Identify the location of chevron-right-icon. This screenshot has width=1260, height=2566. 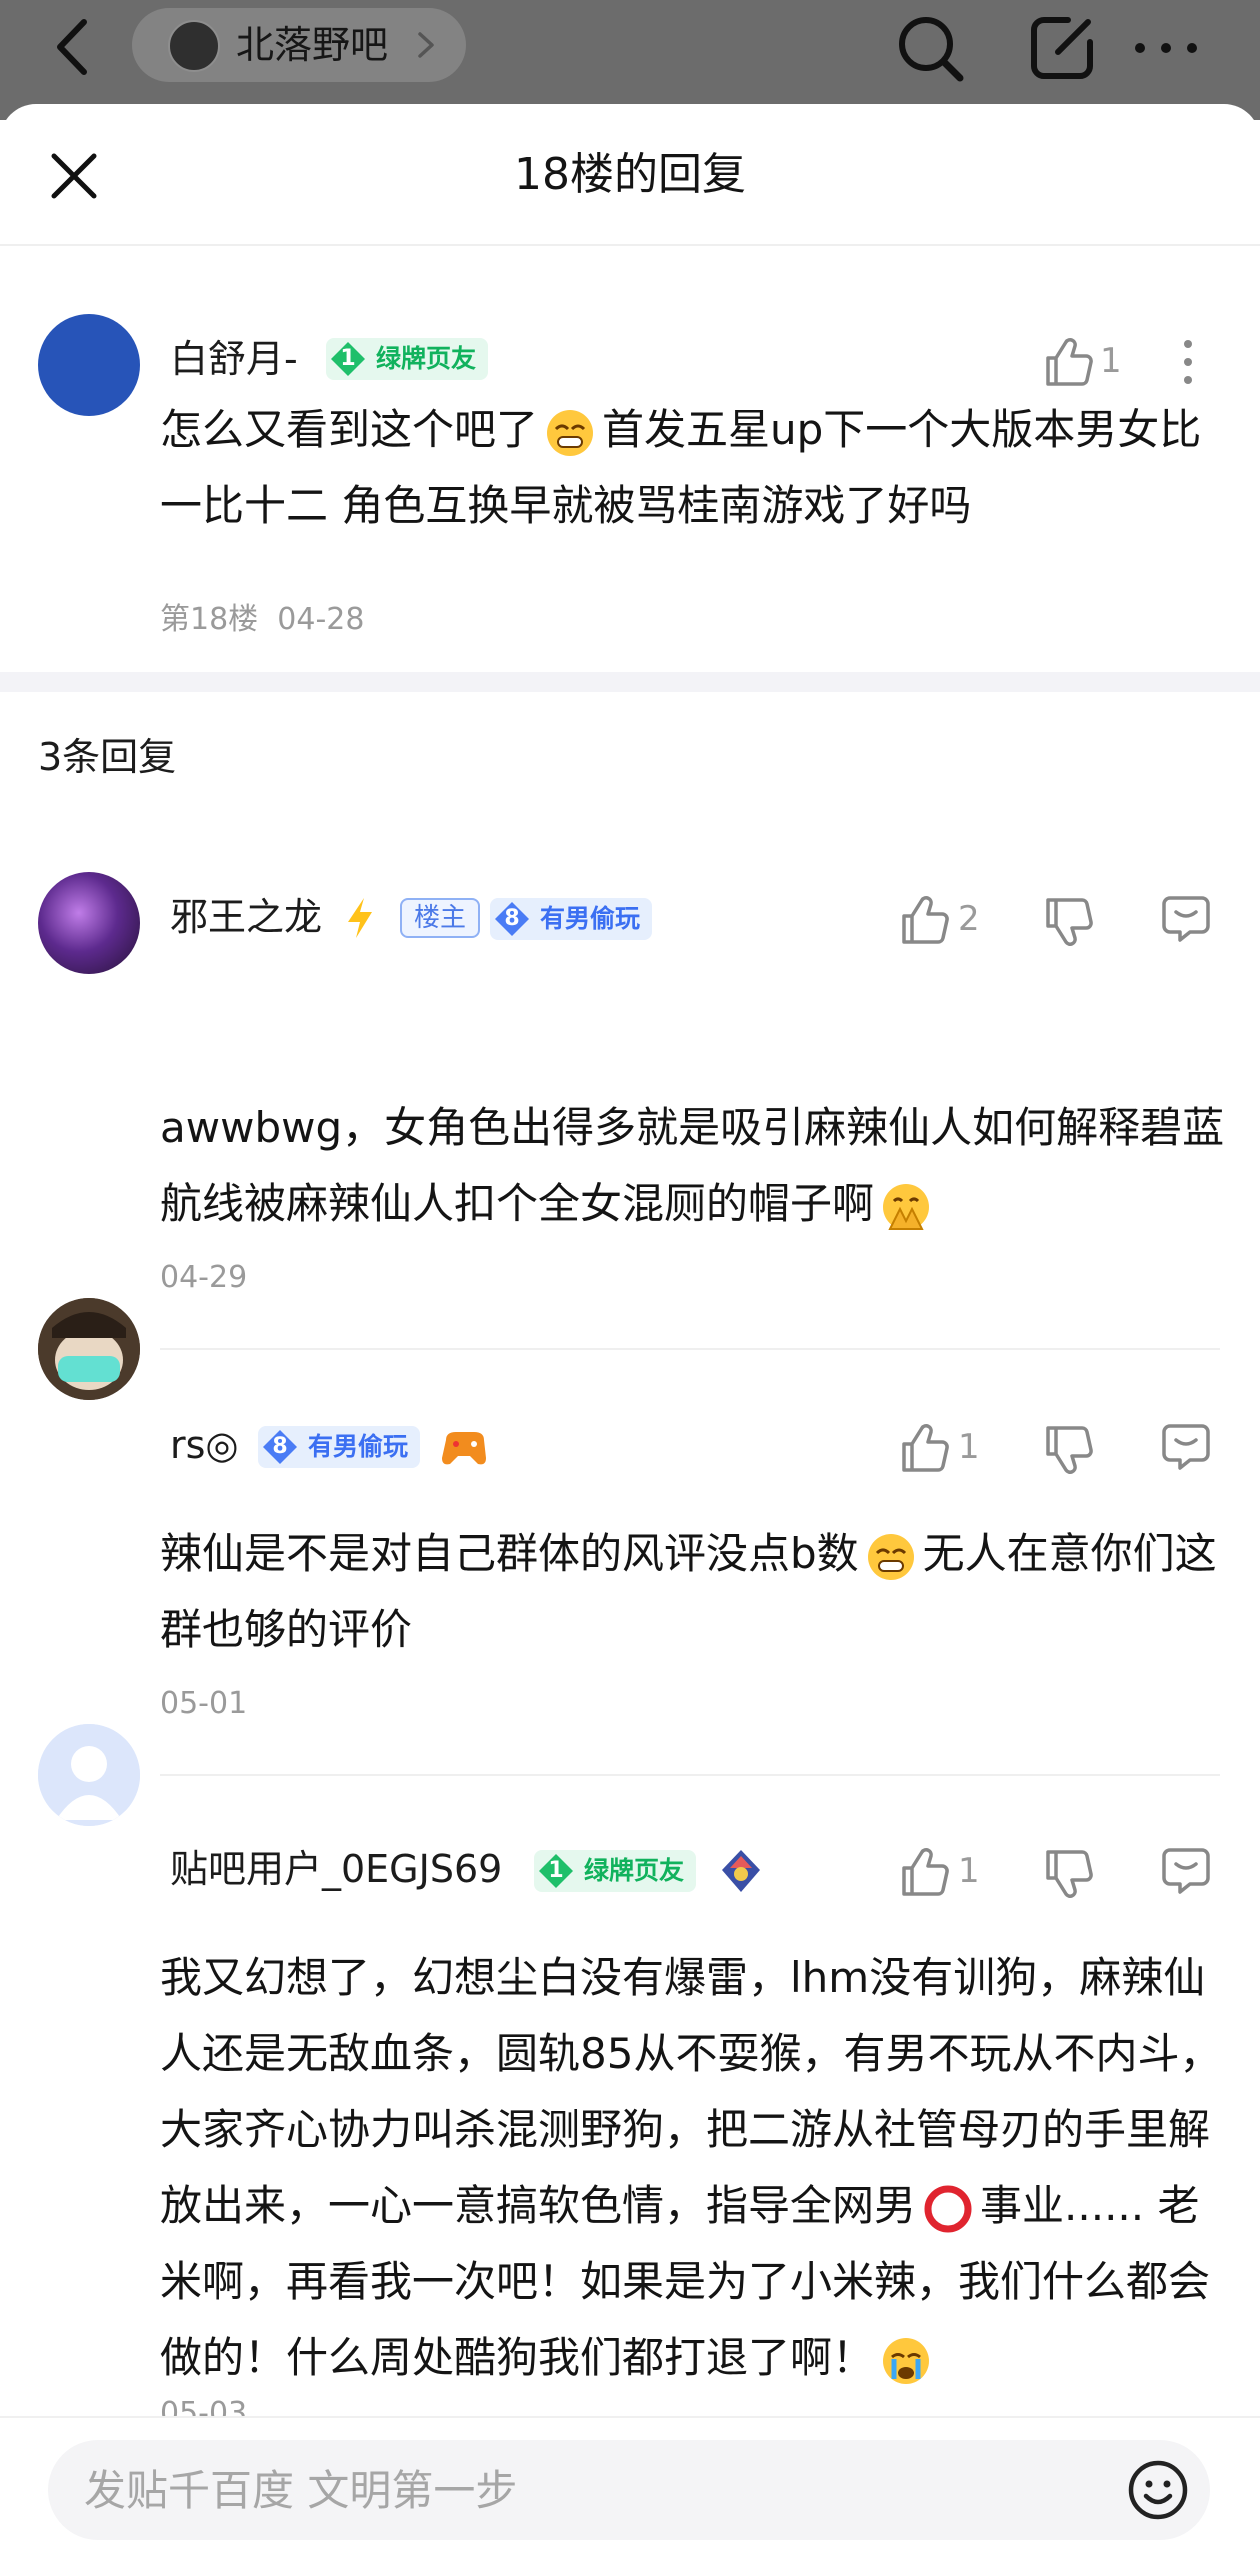
(426, 45).